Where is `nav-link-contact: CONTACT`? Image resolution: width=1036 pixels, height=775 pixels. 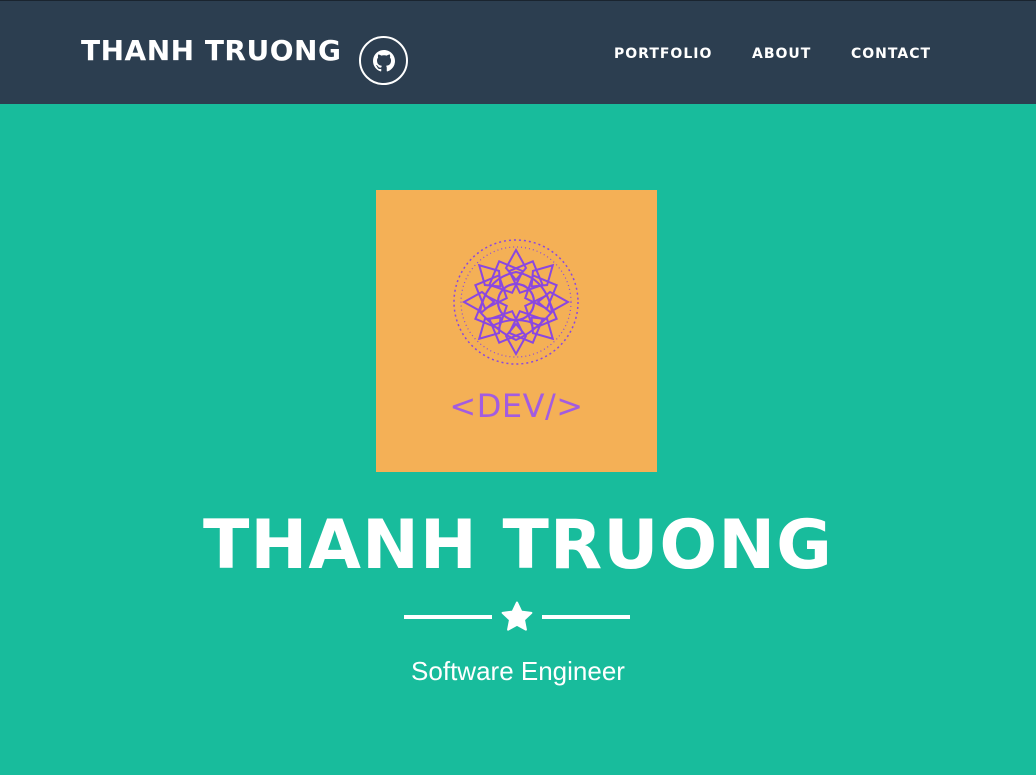
nav-link-contact: CONTACT is located at coordinates (891, 54).